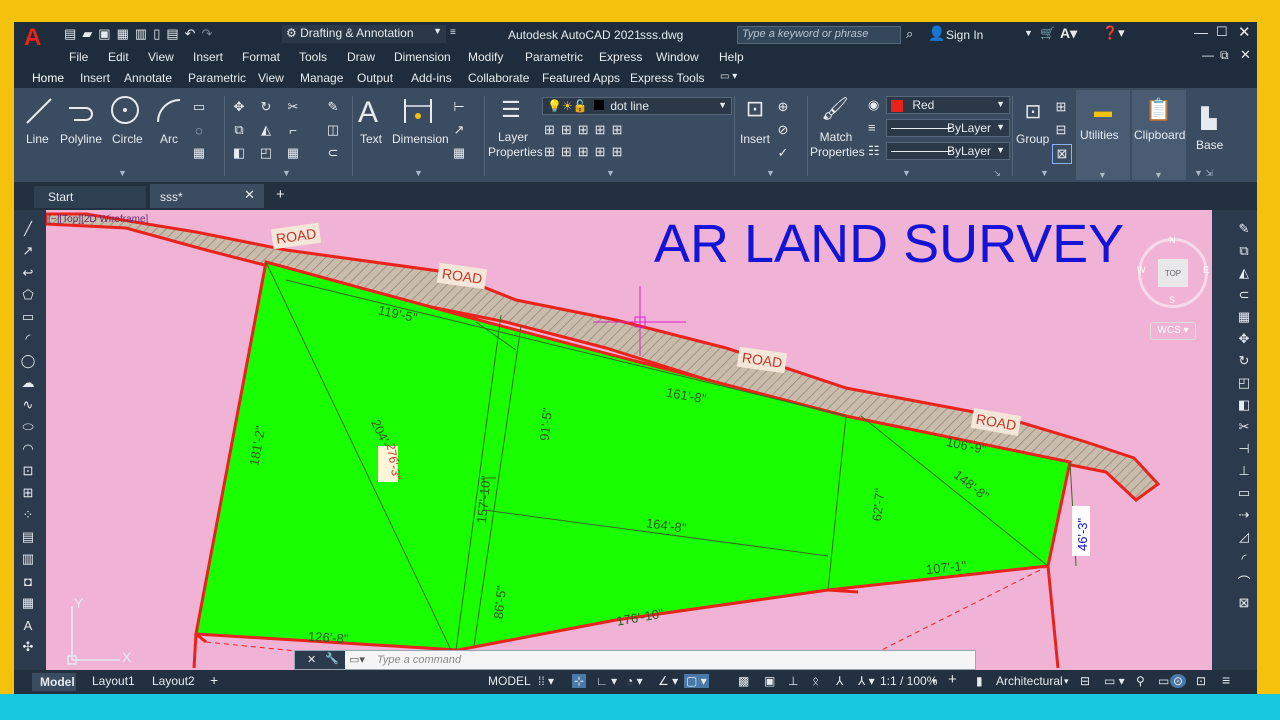  What do you see at coordinates (28, 251) in the screenshot?
I see `side-xline-icon: ↗` at bounding box center [28, 251].